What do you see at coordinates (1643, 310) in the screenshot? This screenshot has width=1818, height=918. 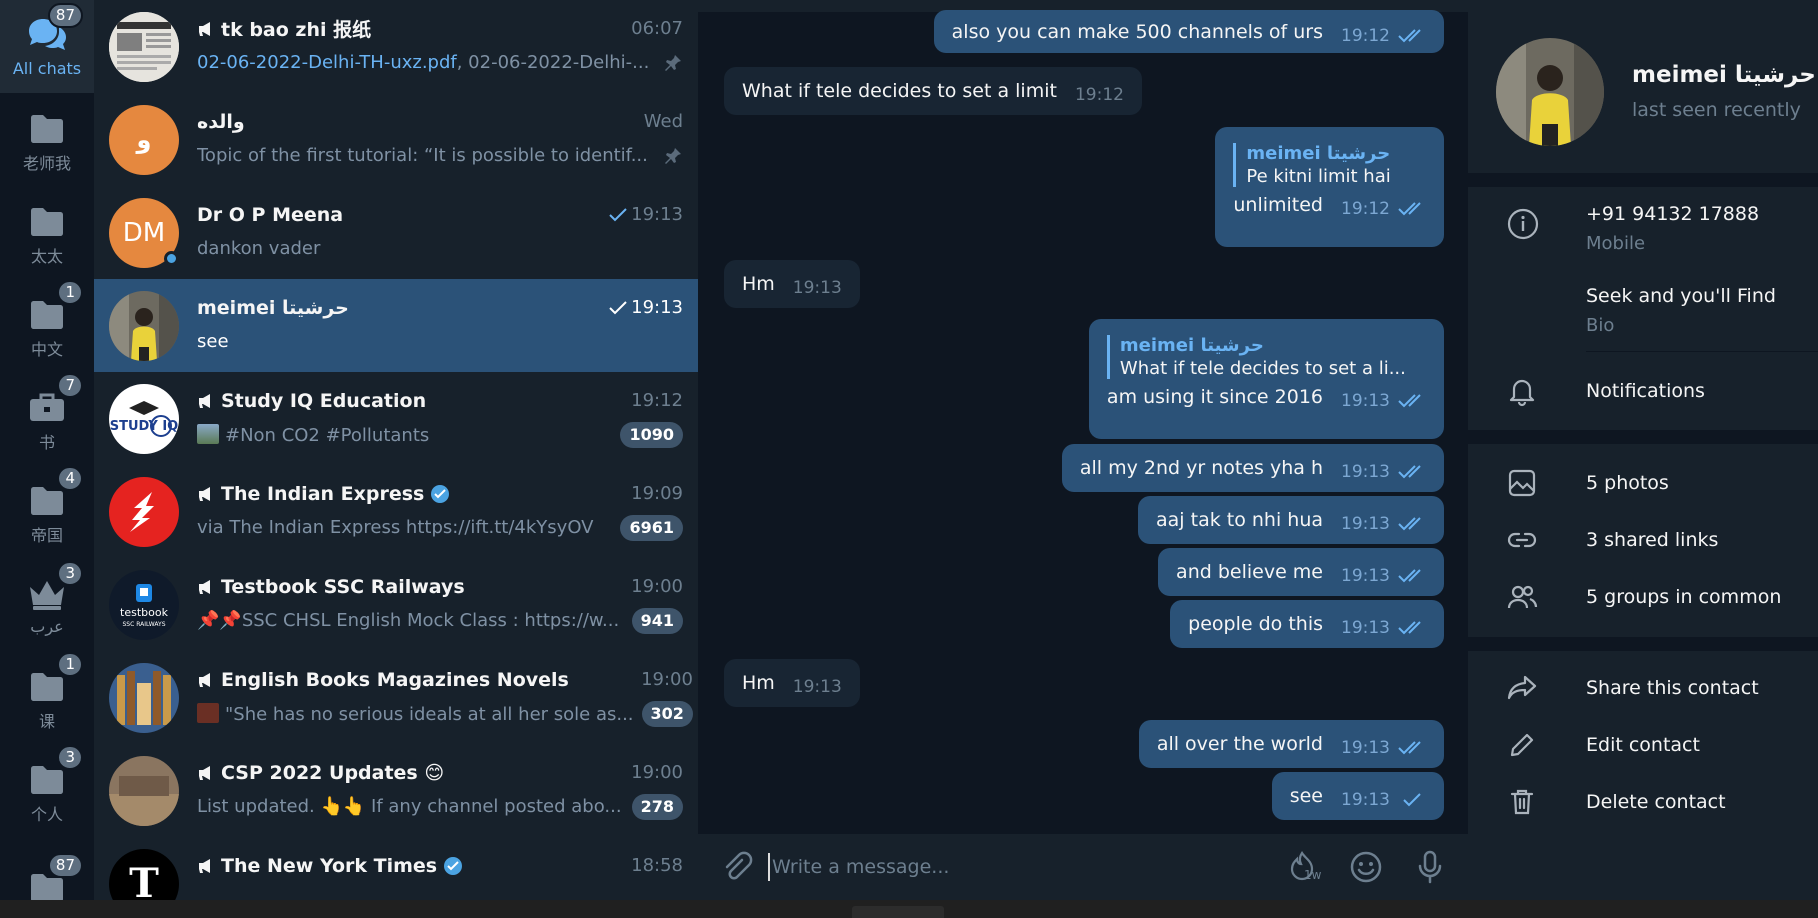 I see `bio-row: Seek and you'll Find Bio` at bounding box center [1643, 310].